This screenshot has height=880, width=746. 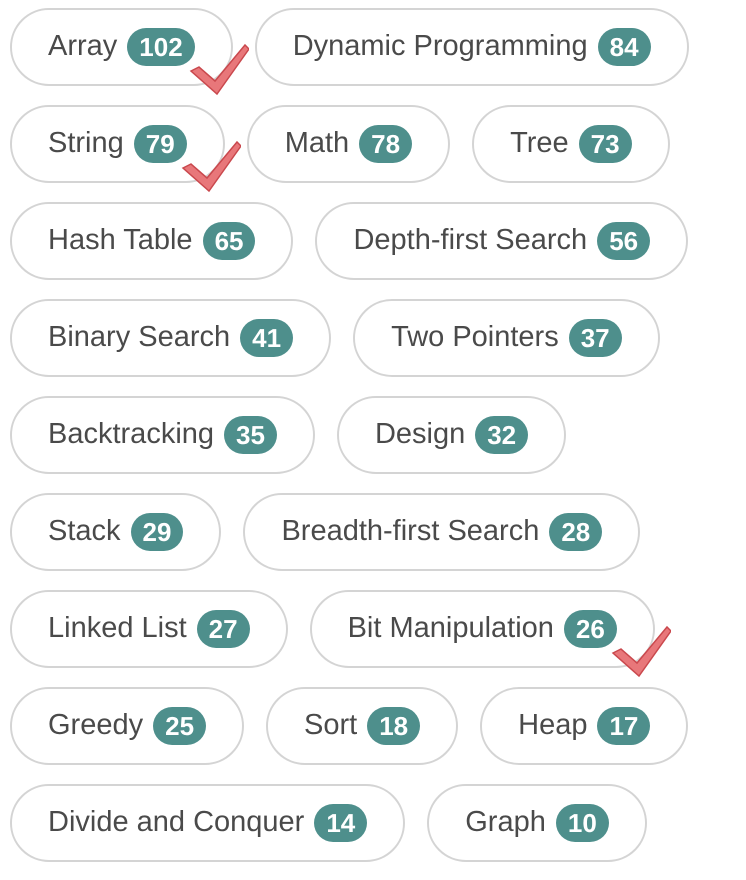 What do you see at coordinates (116, 532) in the screenshot?
I see `tag-chip: Stack 29` at bounding box center [116, 532].